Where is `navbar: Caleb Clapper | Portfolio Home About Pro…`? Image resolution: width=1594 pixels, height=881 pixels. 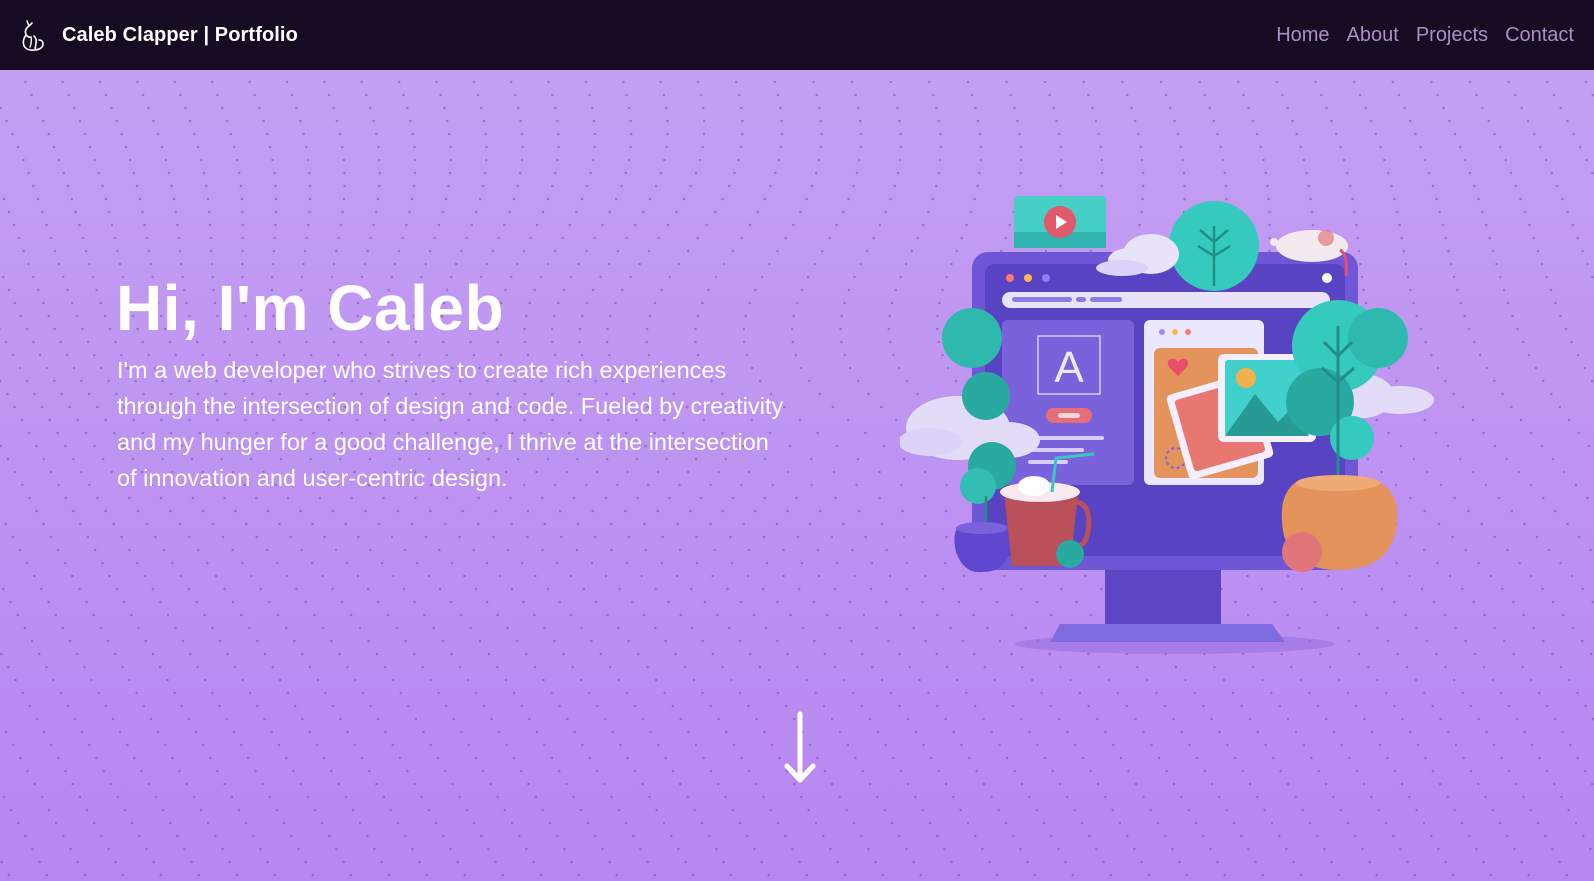
navbar: Caleb Clapper | Portfolio Home About Pro… is located at coordinates (797, 35).